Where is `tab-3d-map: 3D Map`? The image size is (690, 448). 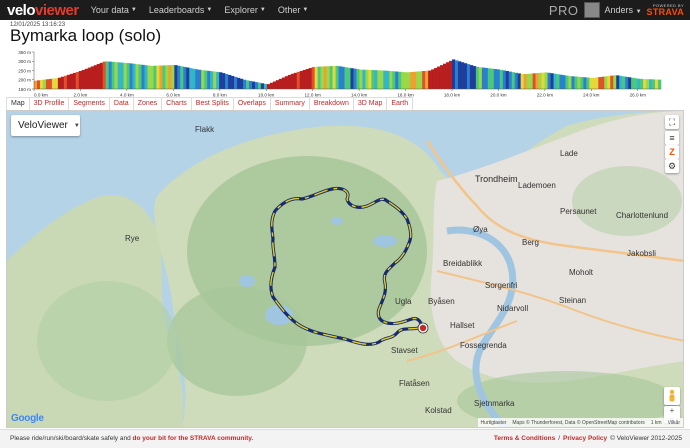 tab-3d-map: 3D Map is located at coordinates (370, 103).